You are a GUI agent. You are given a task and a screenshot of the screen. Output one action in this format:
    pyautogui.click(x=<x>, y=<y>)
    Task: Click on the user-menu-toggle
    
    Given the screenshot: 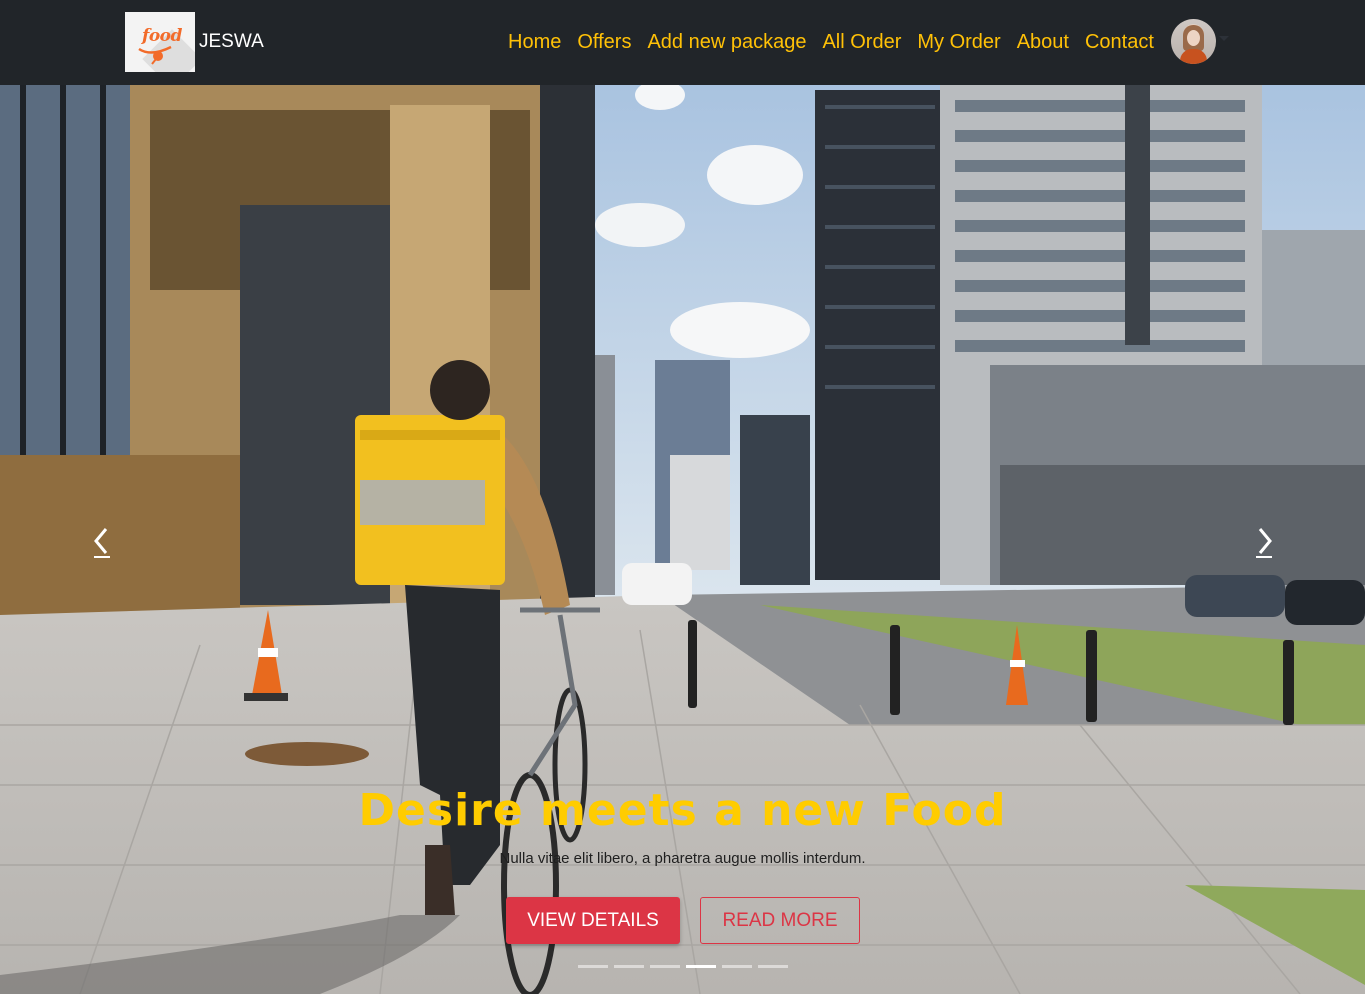 What is the action you would take?
    pyautogui.click(x=1200, y=41)
    